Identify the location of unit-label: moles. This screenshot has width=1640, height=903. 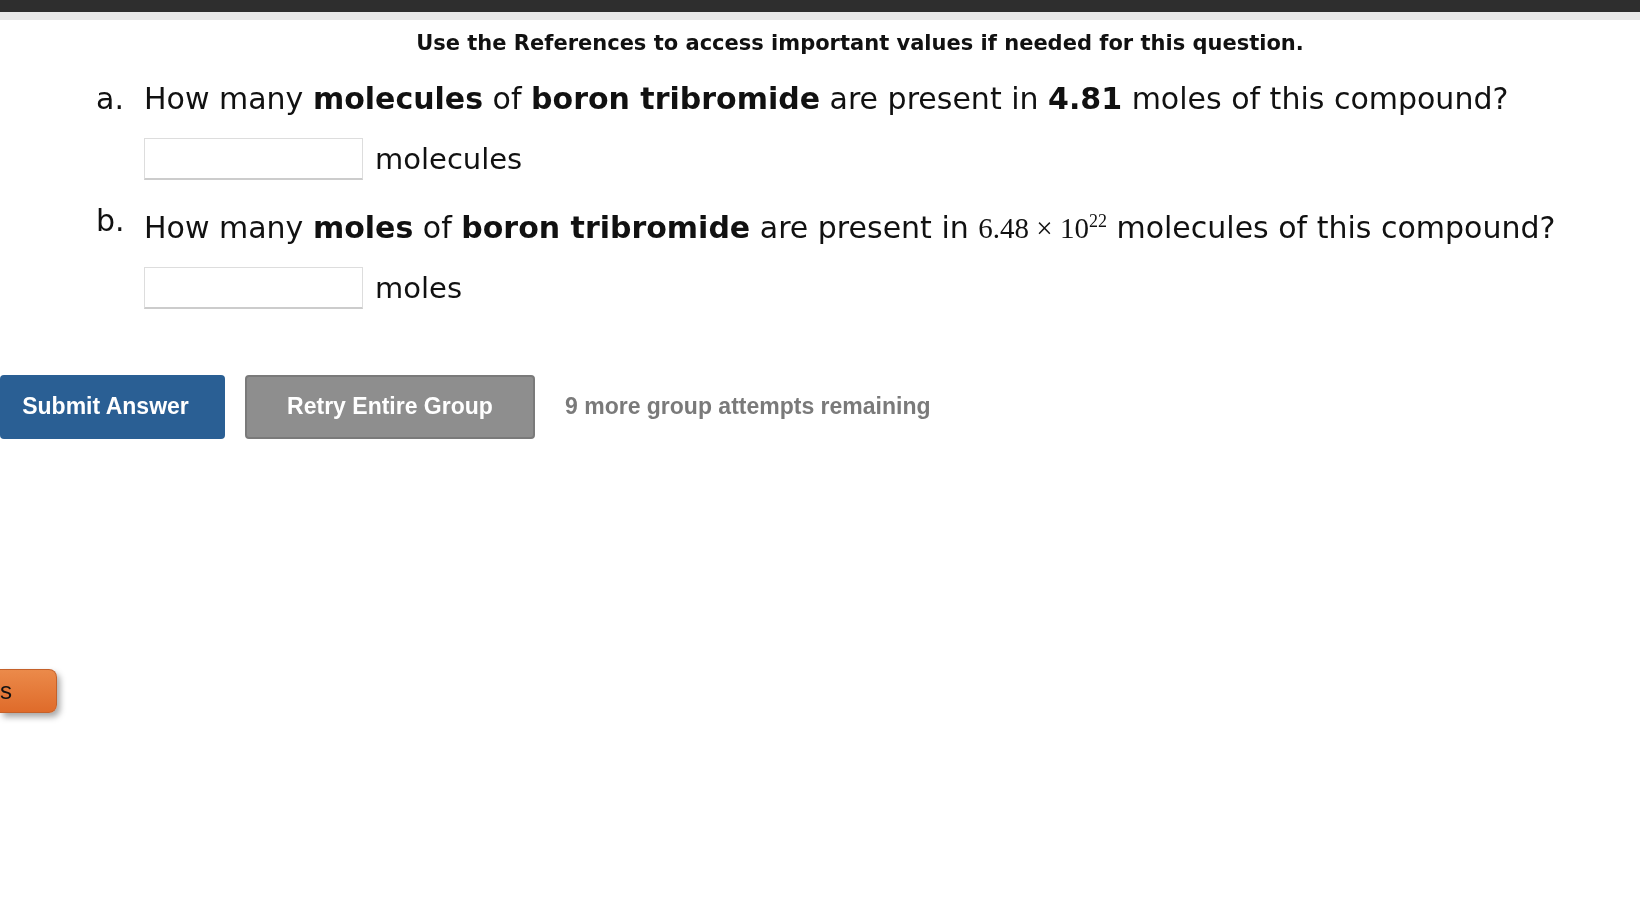
(418, 287).